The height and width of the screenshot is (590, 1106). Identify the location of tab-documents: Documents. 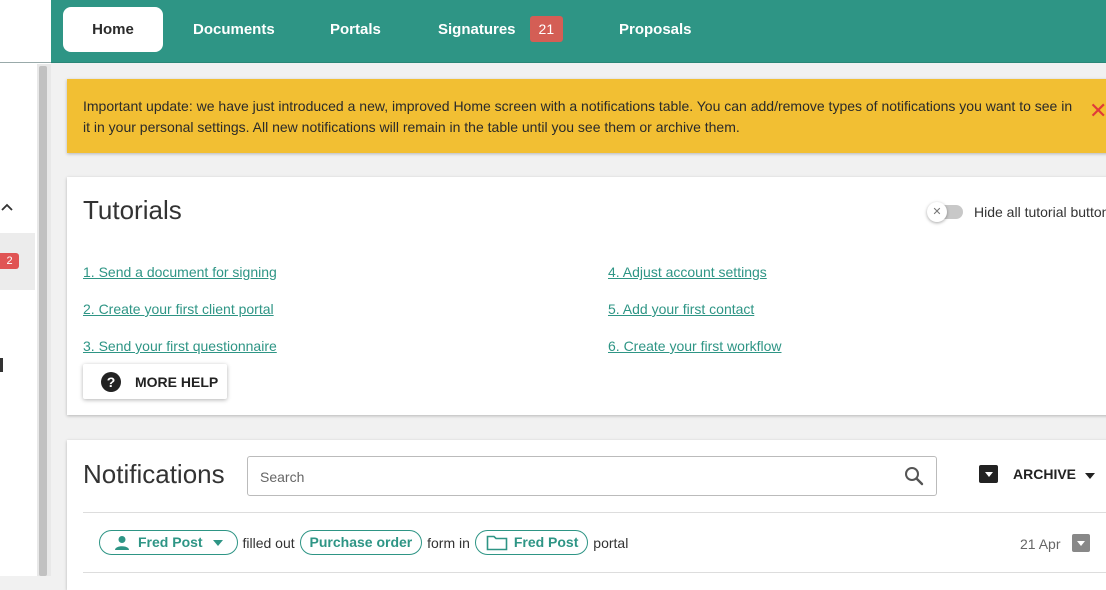
(234, 29).